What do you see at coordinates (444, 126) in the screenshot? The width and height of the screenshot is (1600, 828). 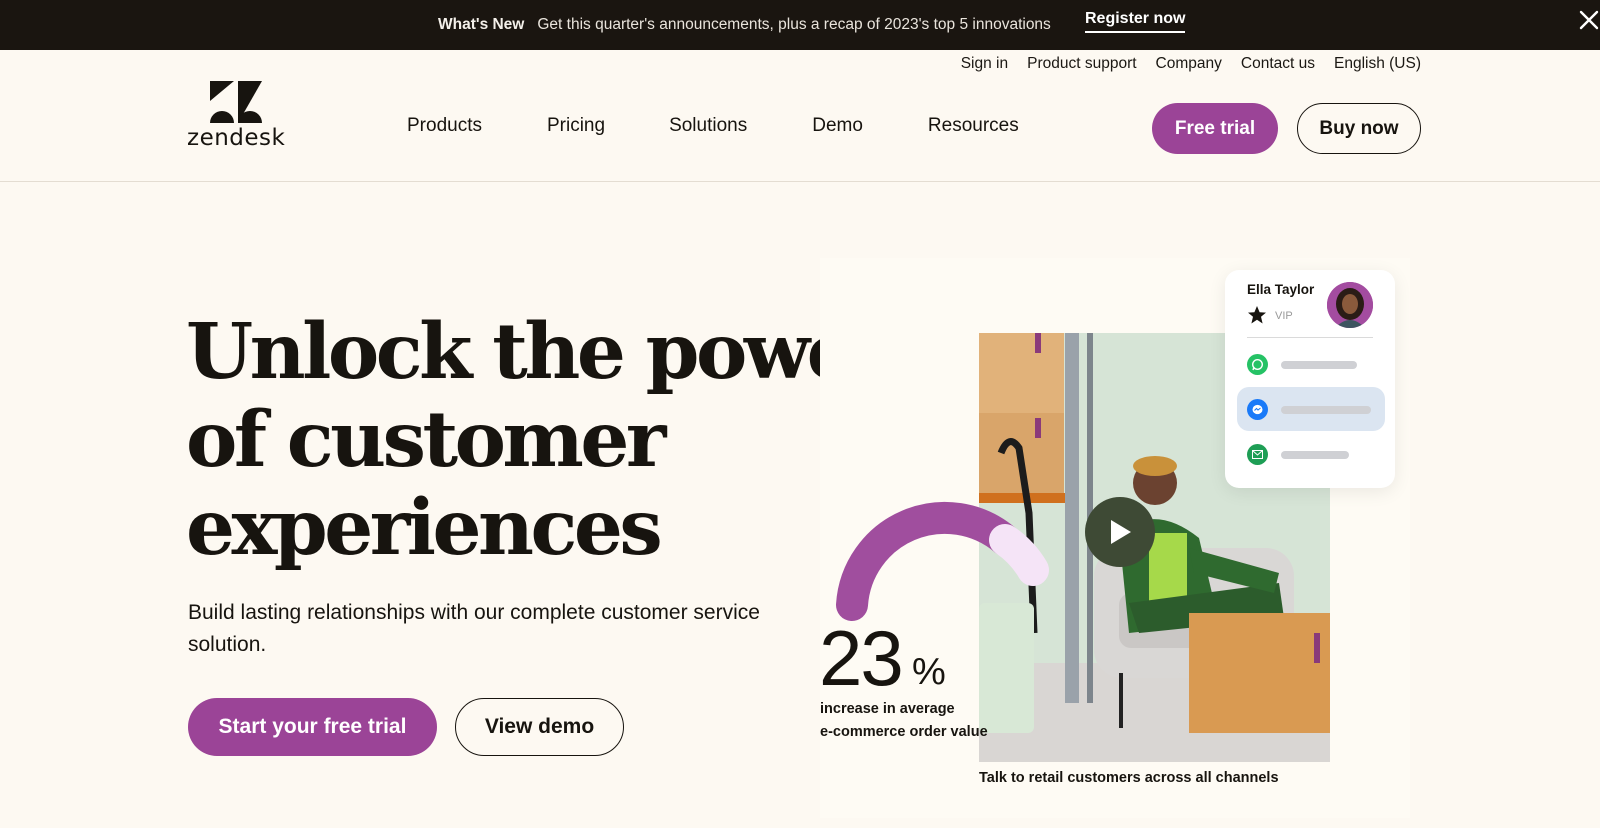 I see `nav-products: Products` at bounding box center [444, 126].